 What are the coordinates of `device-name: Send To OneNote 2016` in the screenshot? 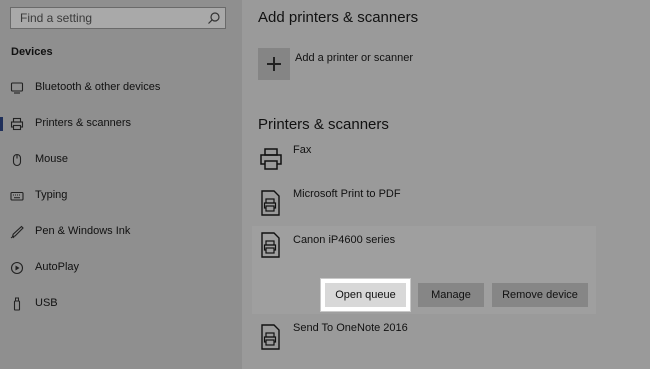 It's located at (350, 328).